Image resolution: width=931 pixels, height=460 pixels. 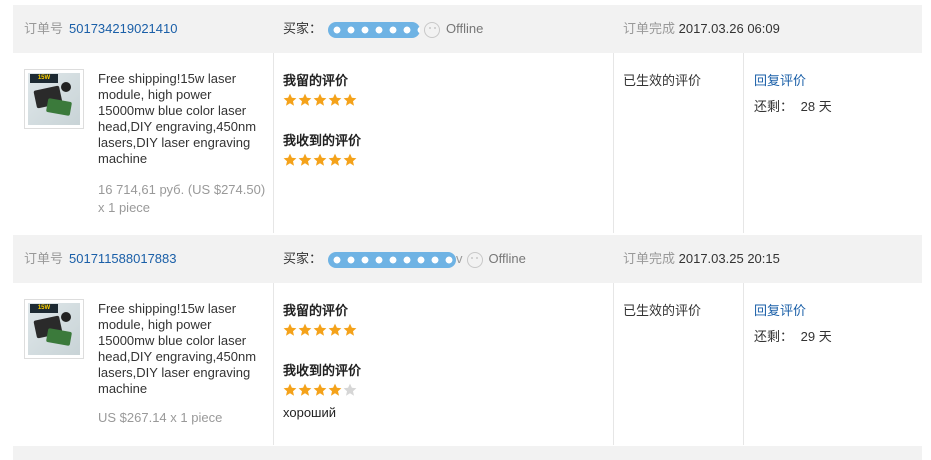 I want to click on order-number-link: 501711588017883, so click(x=123, y=258).